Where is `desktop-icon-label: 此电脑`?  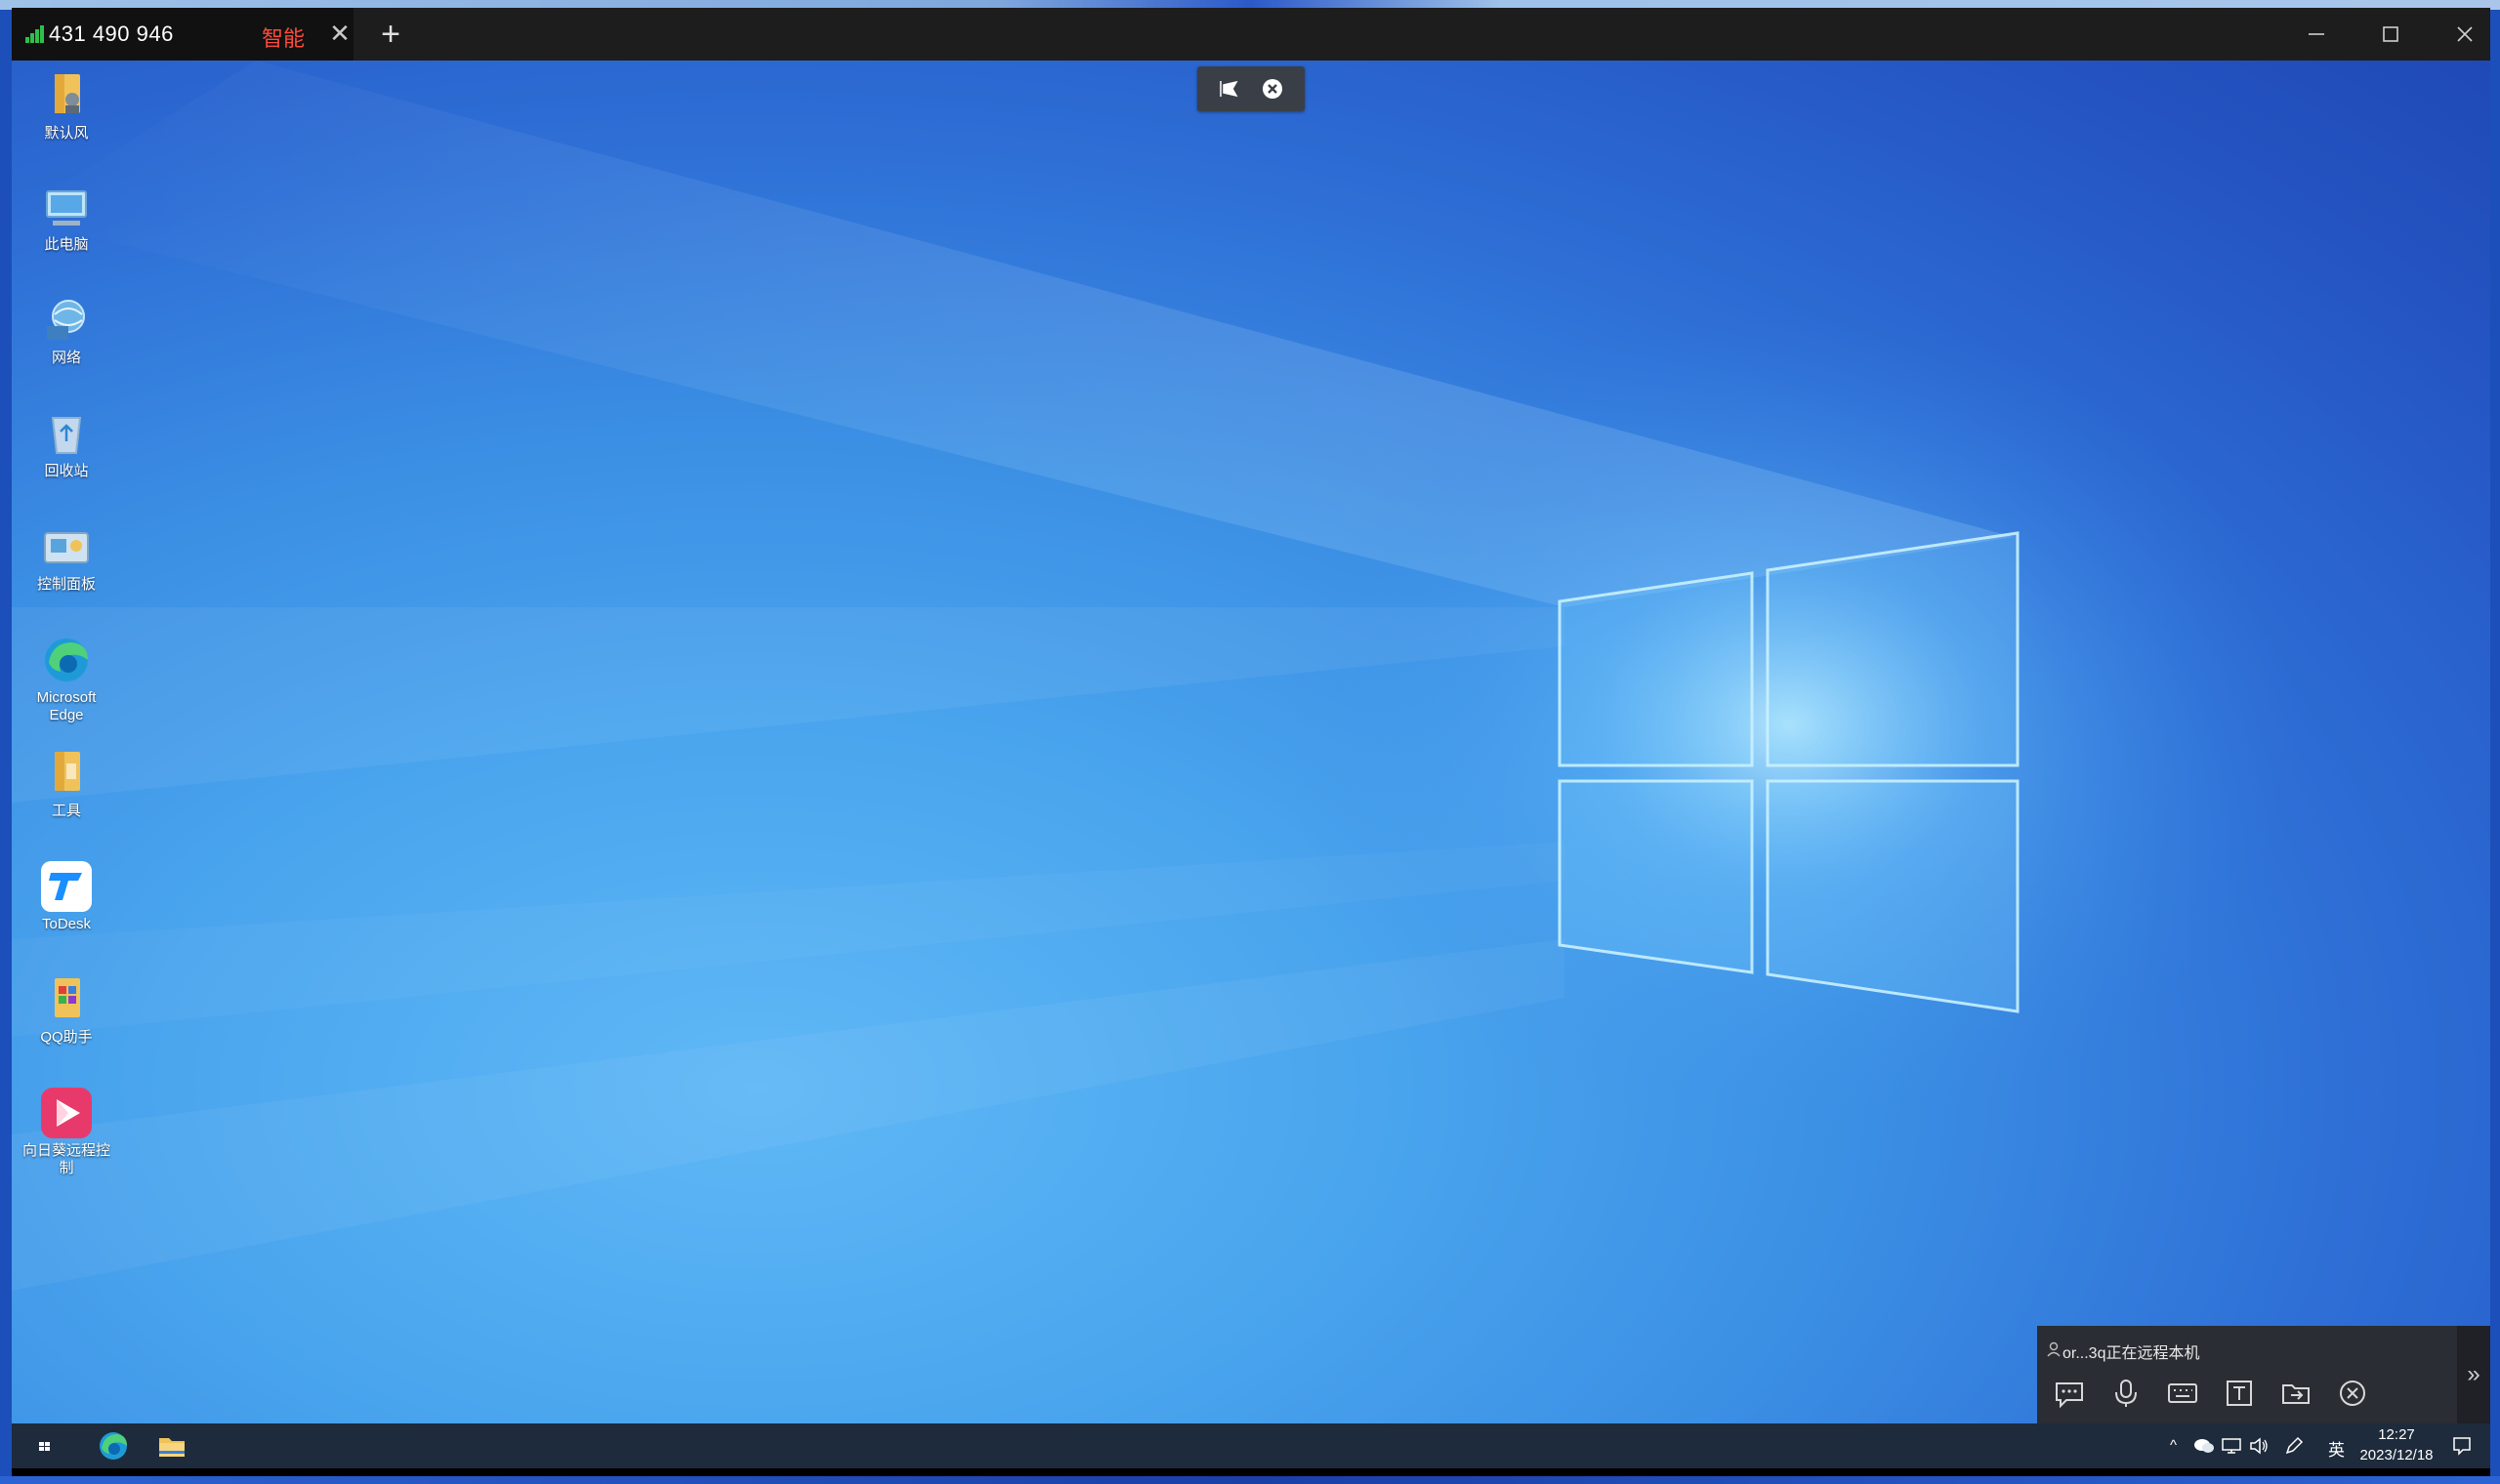 desktop-icon-label: 此电脑 is located at coordinates (66, 245).